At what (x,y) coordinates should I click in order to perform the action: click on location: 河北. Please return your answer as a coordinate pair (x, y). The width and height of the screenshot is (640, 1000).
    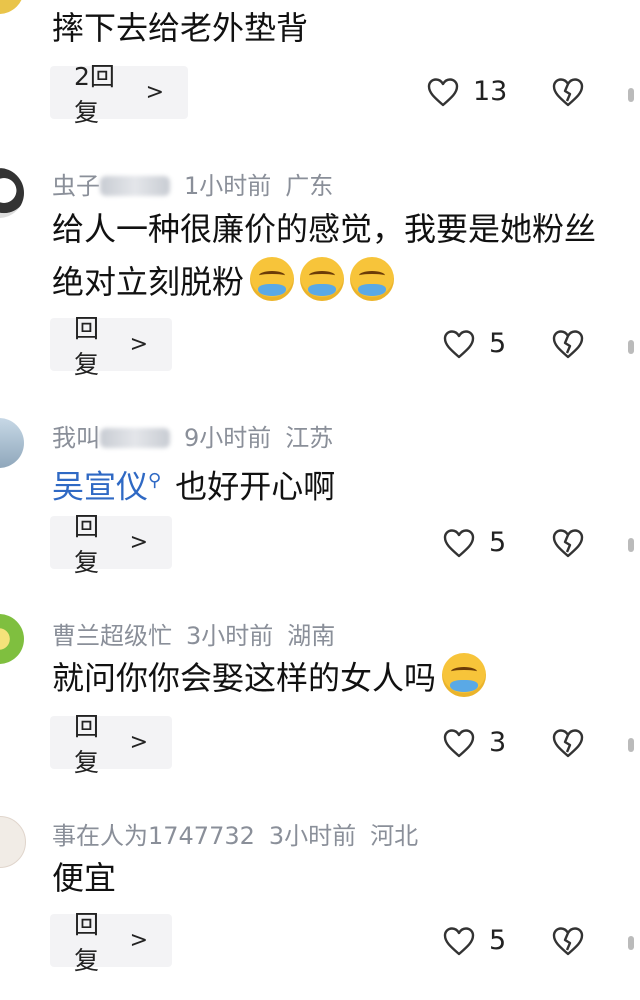
    Looking at the image, I should click on (394, 836).